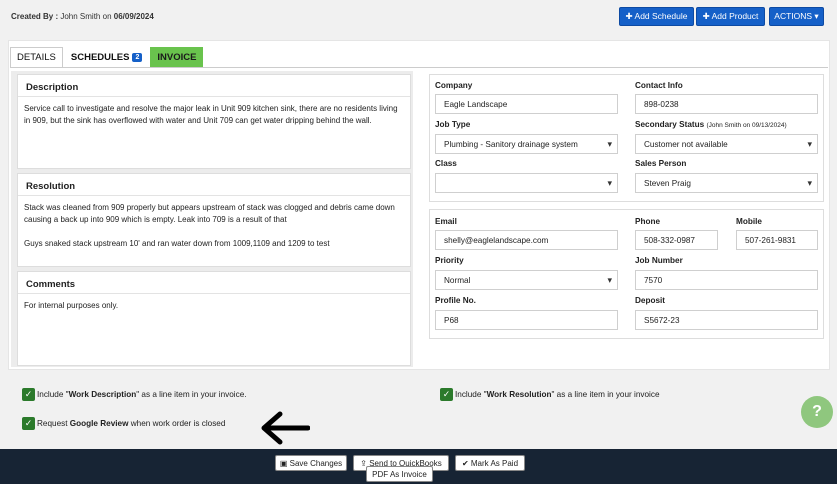 This screenshot has width=837, height=484. I want to click on include-resolution-checkbox: ✓, so click(446, 394).